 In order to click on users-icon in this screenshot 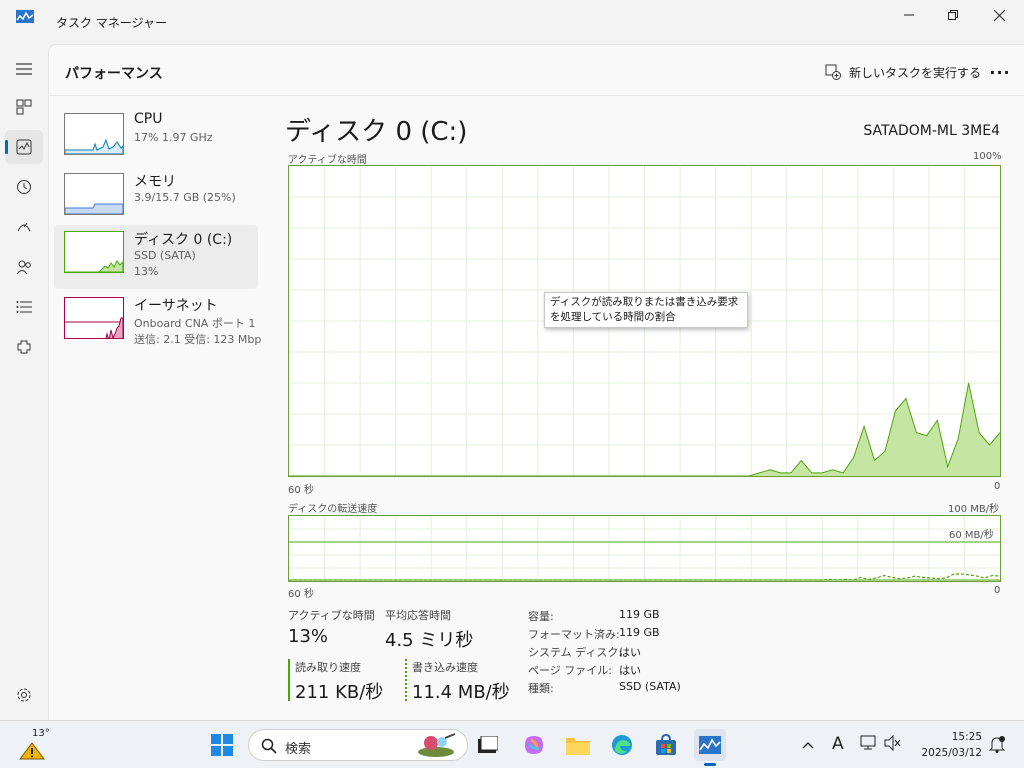, I will do `click(23, 267)`.